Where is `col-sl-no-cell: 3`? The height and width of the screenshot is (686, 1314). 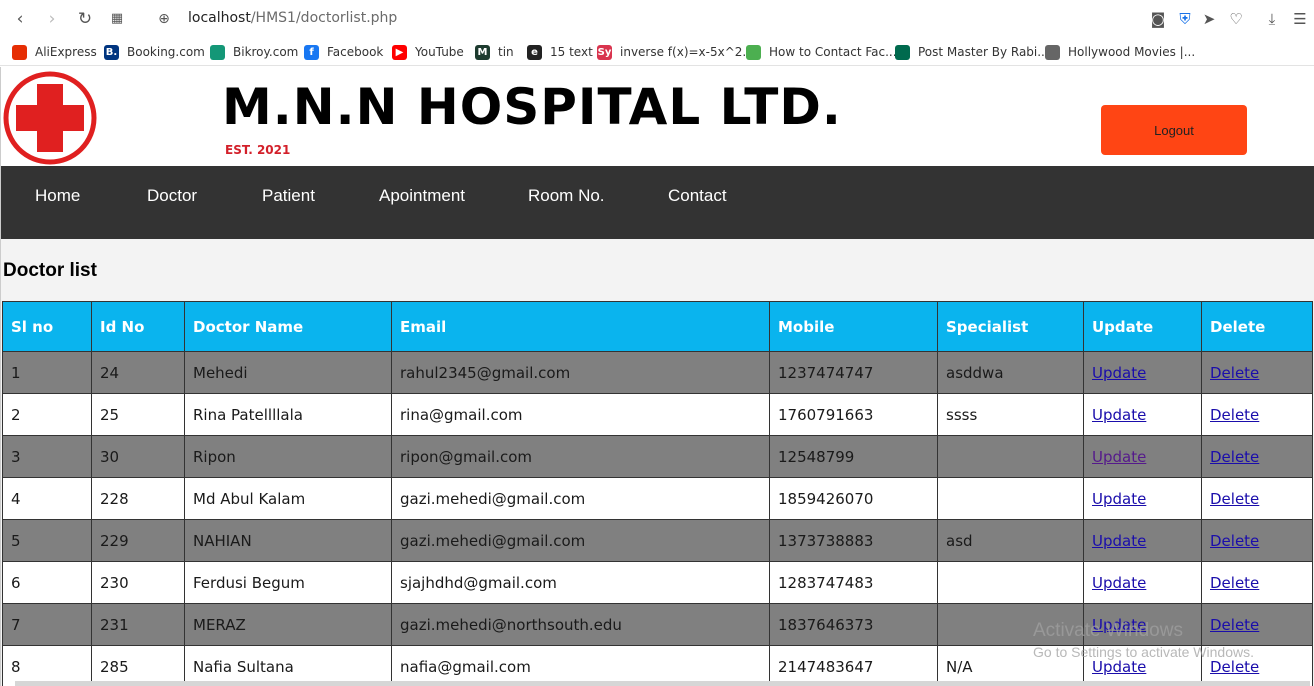
col-sl-no-cell: 3 is located at coordinates (47, 456).